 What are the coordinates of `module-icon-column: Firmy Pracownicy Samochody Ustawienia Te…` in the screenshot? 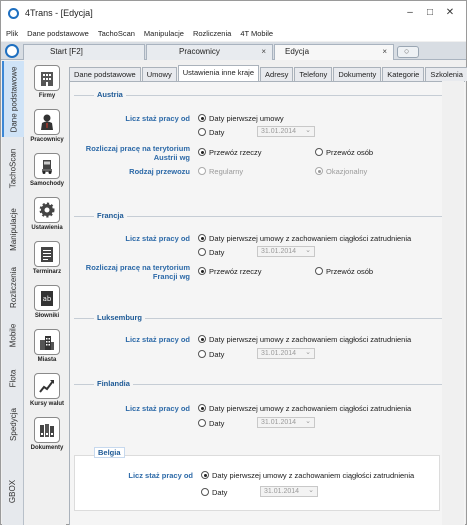 It's located at (45, 293).